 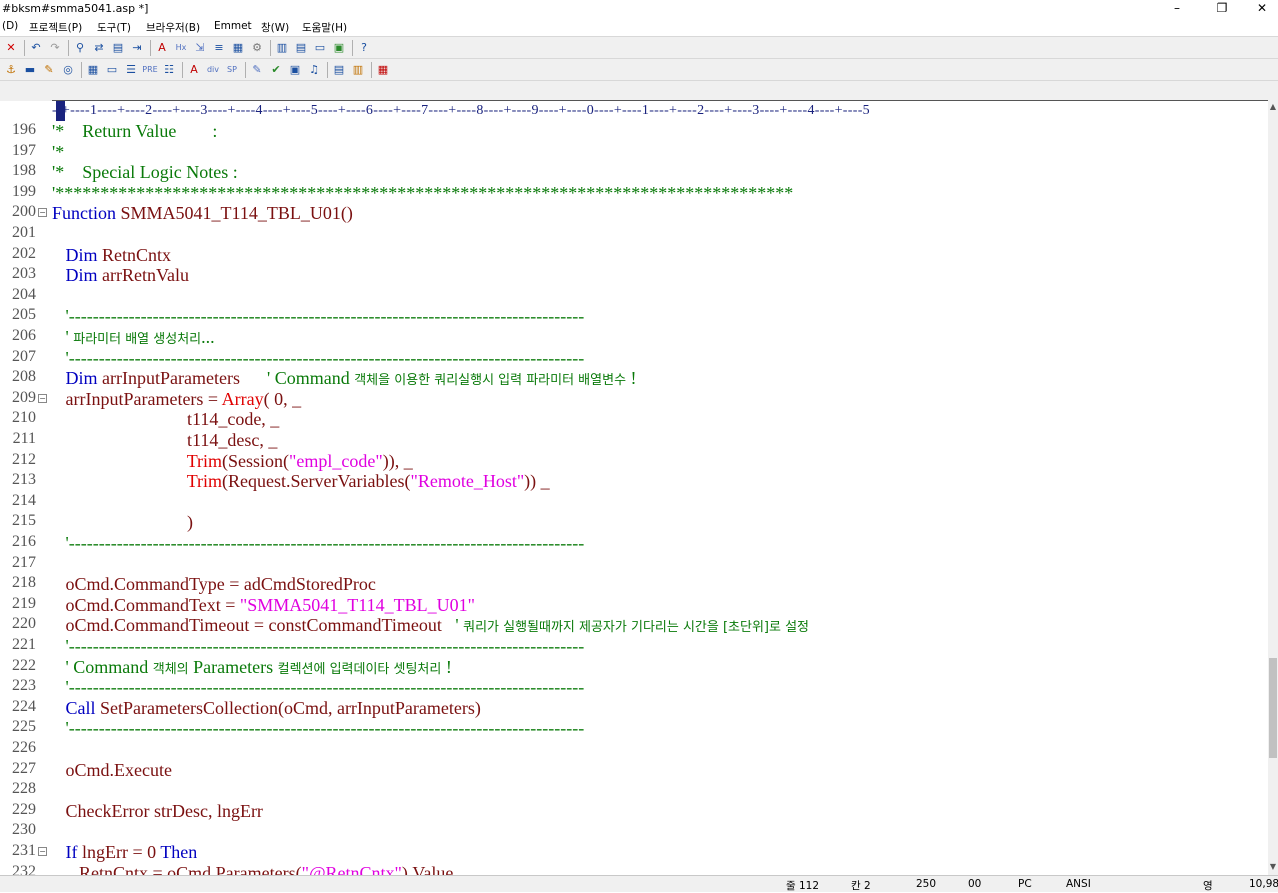 What do you see at coordinates (634, 213) in the screenshot?
I see `code-line: 200− Function SMMA5041_T114_TBL_U01()` at bounding box center [634, 213].